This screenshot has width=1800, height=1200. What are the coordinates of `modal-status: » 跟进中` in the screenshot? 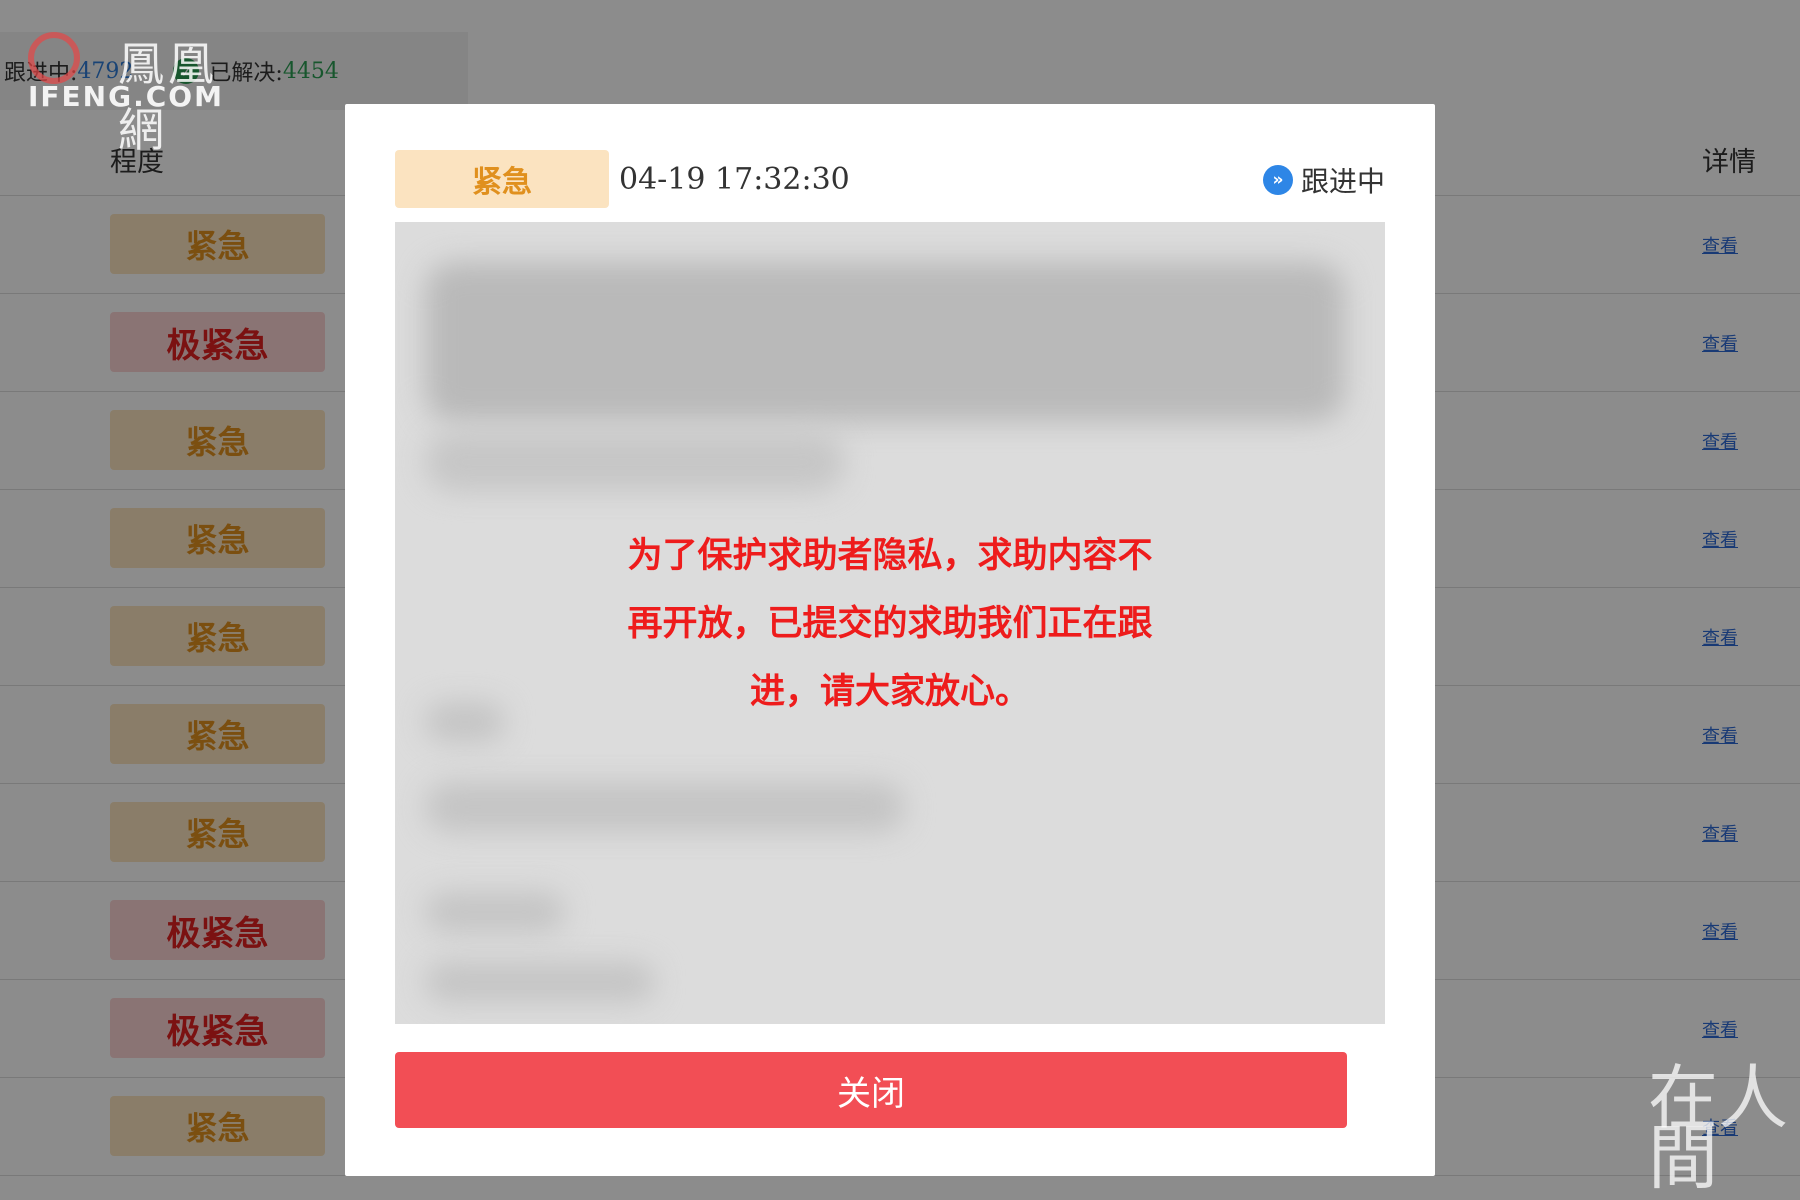 It's located at (1323, 180).